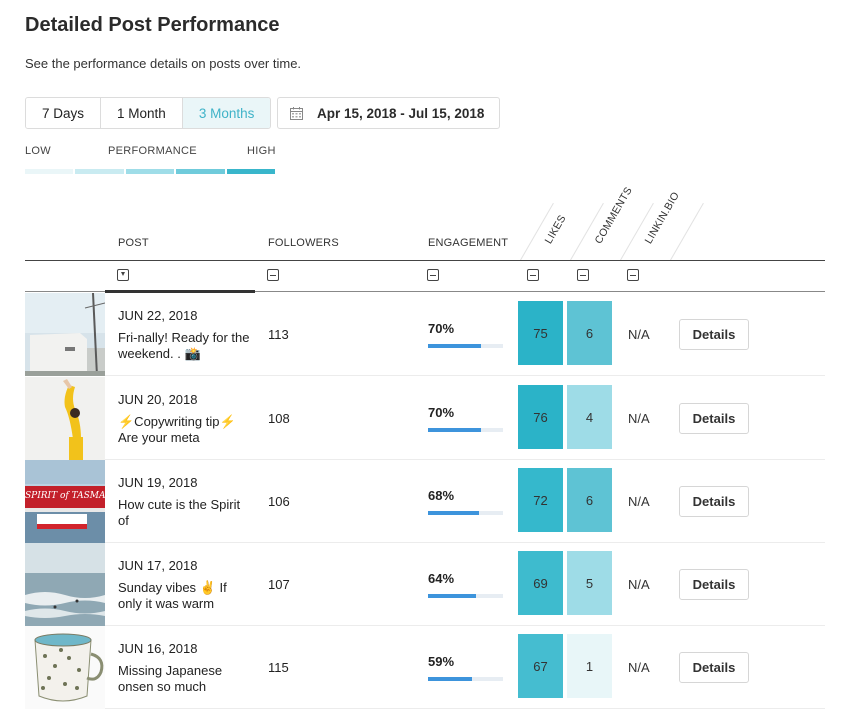 The height and width of the screenshot is (709, 843). Describe the element at coordinates (468, 243) in the screenshot. I see `engagement-column-header: ENGAGEMENT` at that location.